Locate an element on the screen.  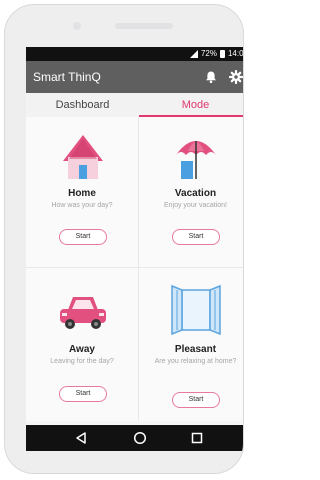
mode-subtitle: Enjoy your vacation! is located at coordinates (195, 205).